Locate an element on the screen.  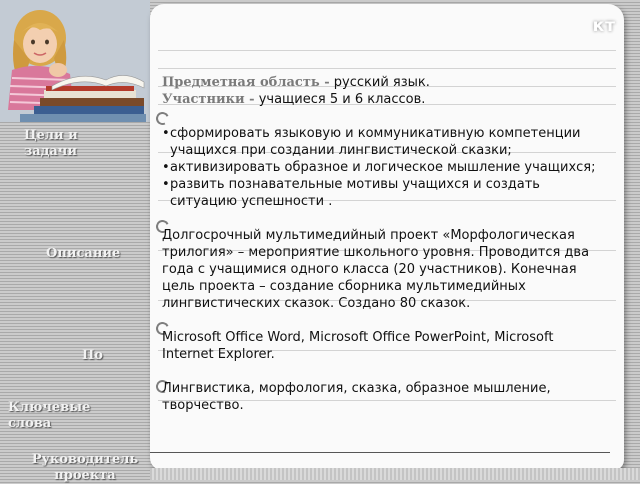
divider is located at coordinates (380, 452).